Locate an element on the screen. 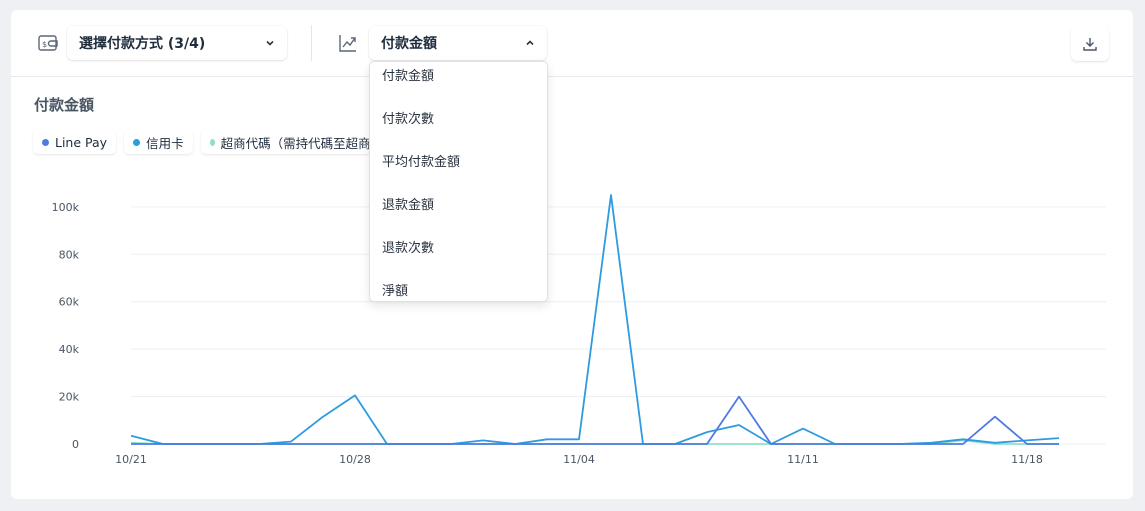 The width and height of the screenshot is (1145, 511). y-tick-label: 60k is located at coordinates (69, 302).